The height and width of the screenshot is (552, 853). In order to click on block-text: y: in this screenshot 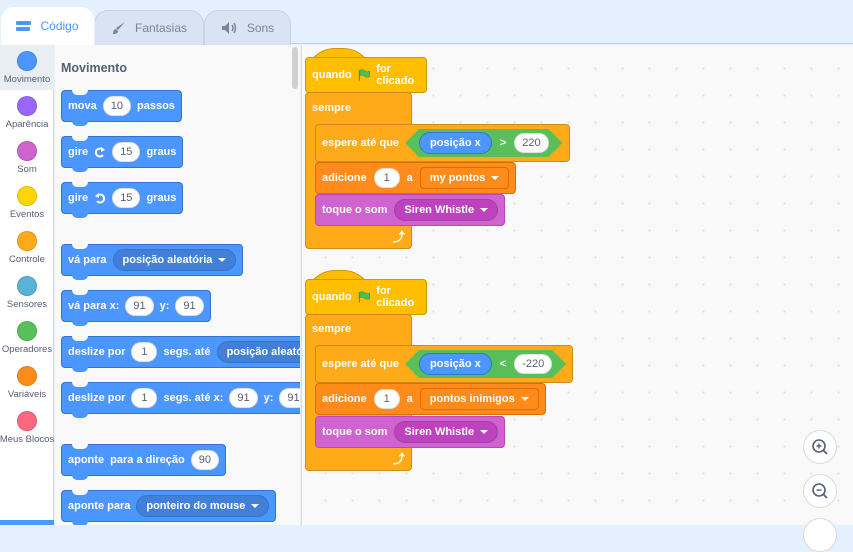, I will do `click(164, 306)`.